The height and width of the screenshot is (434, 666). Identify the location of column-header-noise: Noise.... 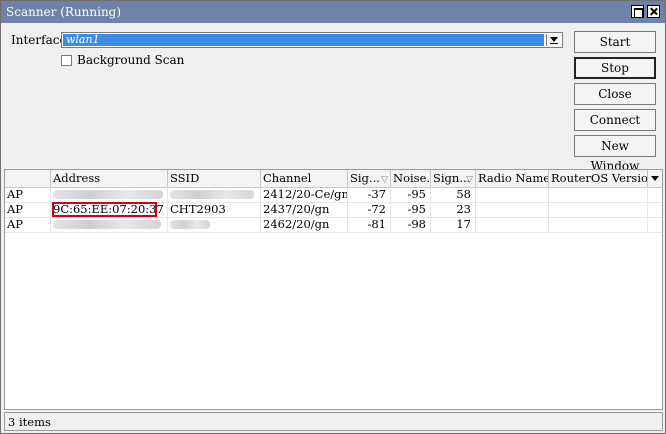
(411, 178).